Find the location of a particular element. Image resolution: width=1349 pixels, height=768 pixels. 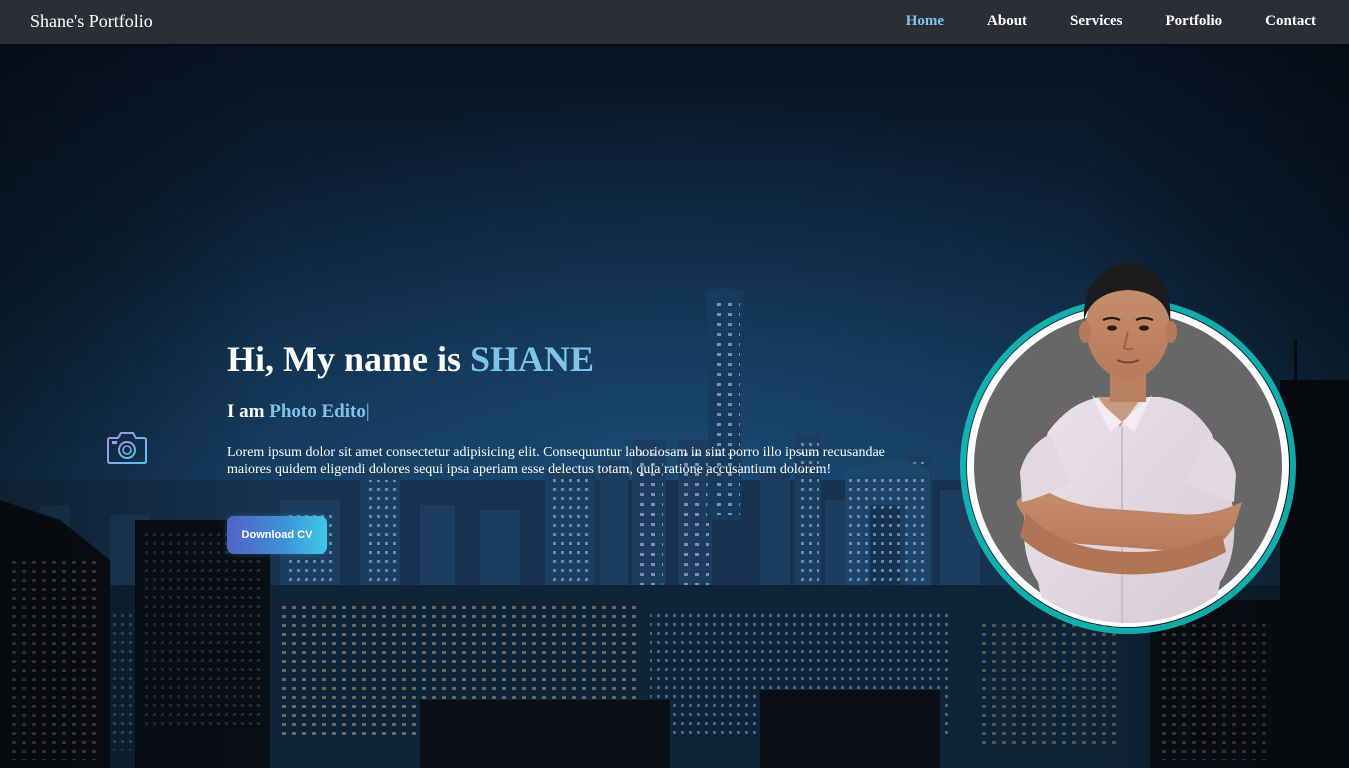

nav-link-portfolio: Portfolio is located at coordinates (1194, 21).